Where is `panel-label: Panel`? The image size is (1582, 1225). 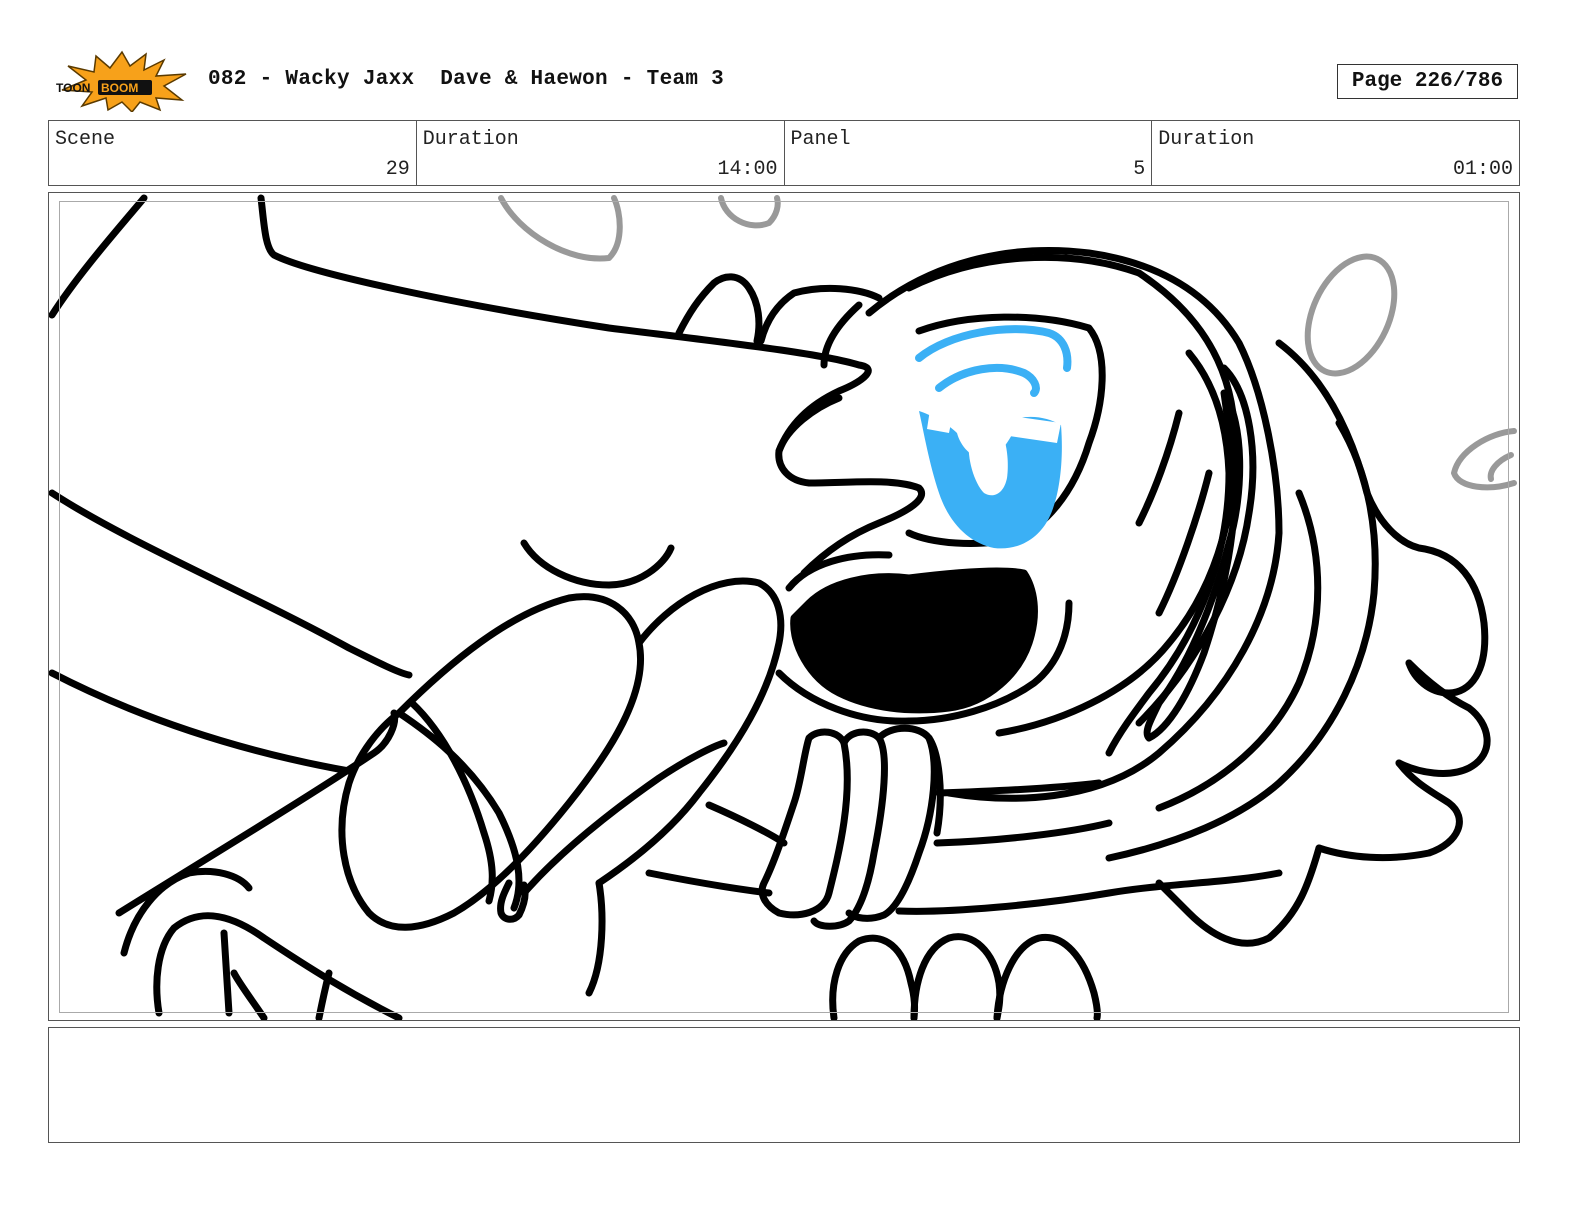
panel-label: Panel is located at coordinates (820, 139).